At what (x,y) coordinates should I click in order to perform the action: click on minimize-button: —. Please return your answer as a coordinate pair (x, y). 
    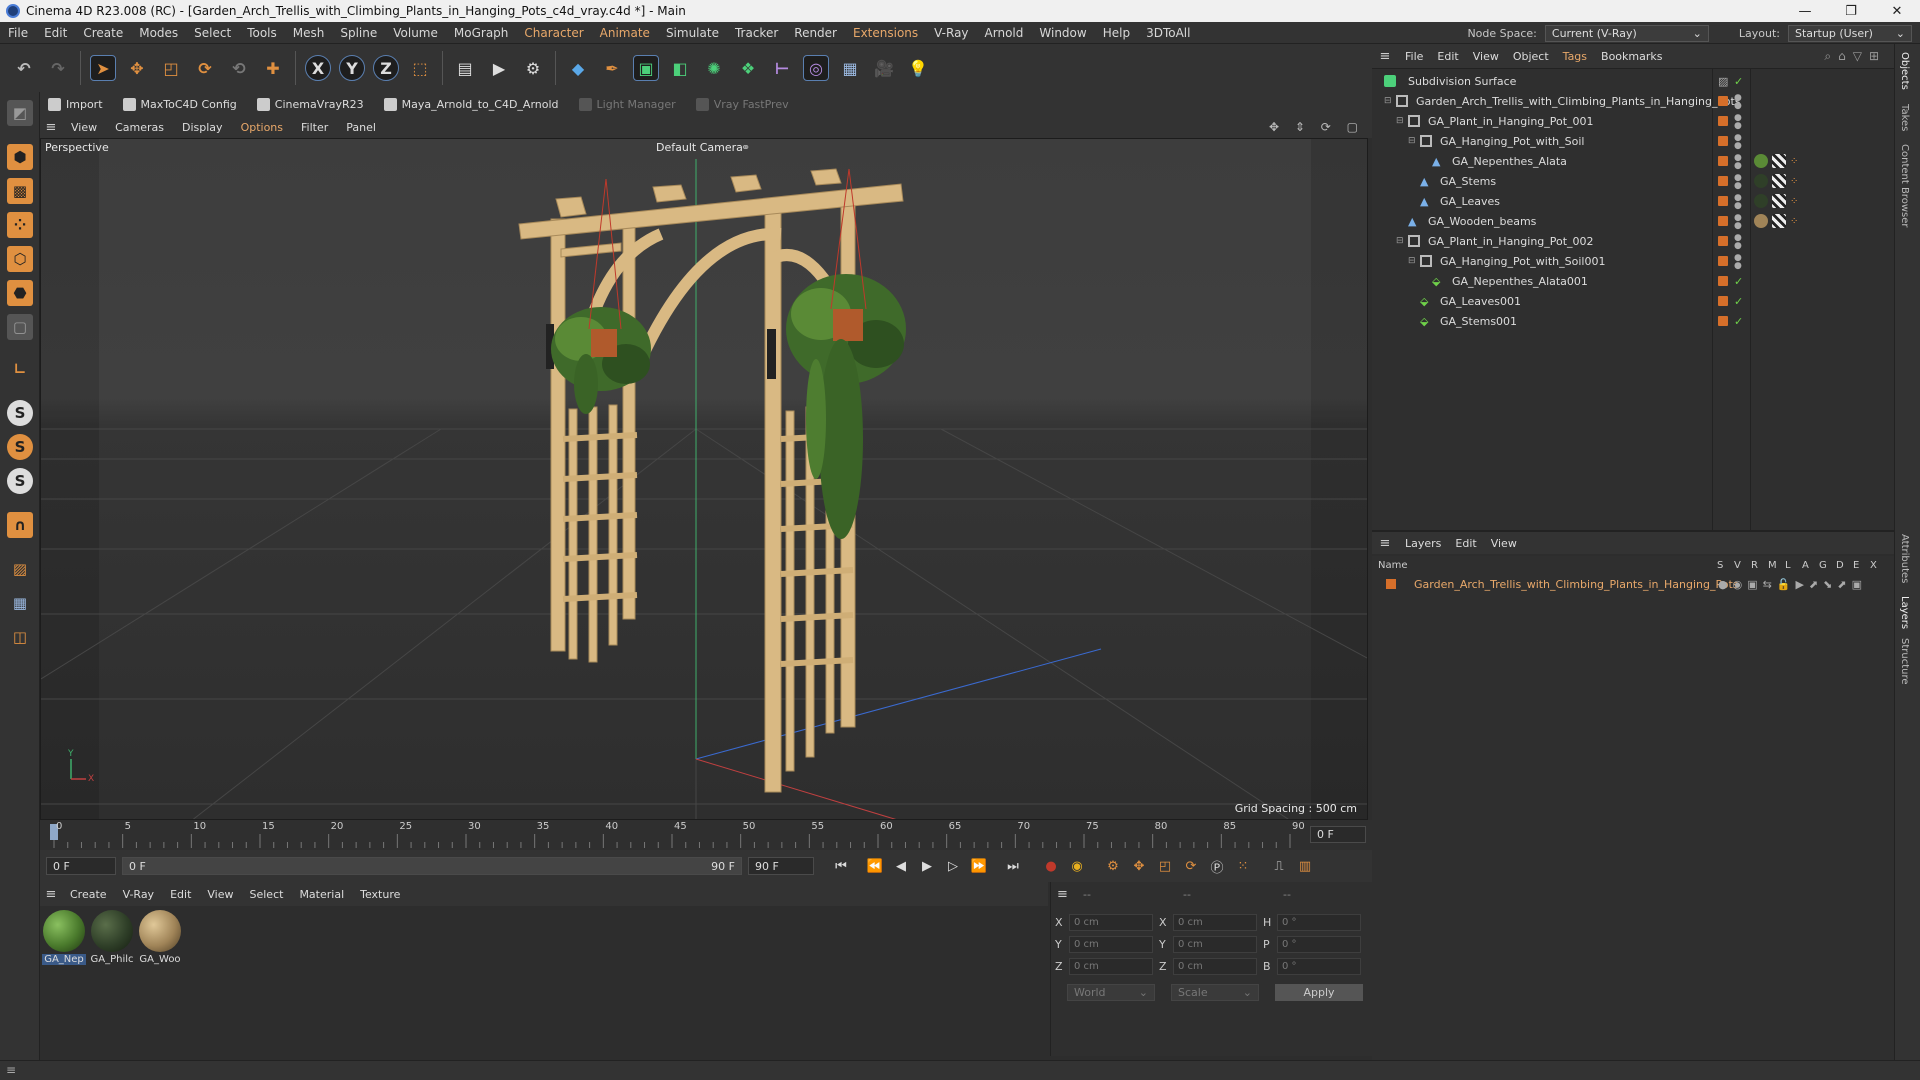
    Looking at the image, I should click on (1805, 11).